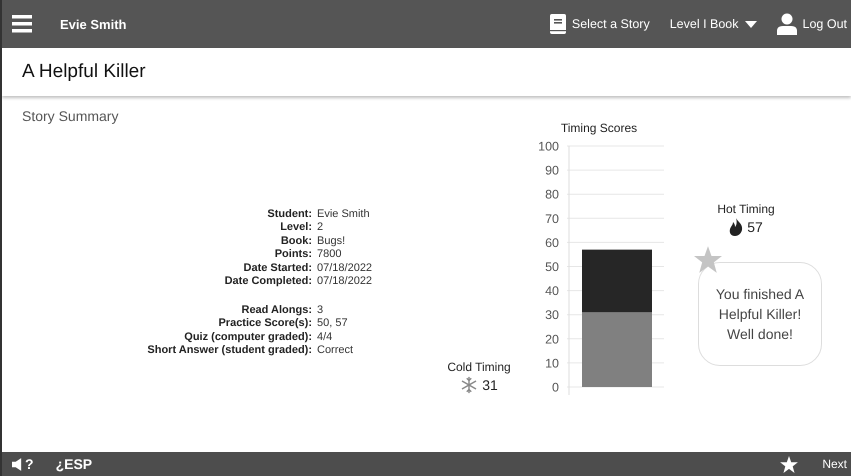 This screenshot has height=476, width=851. I want to click on caret-icon, so click(750, 24).